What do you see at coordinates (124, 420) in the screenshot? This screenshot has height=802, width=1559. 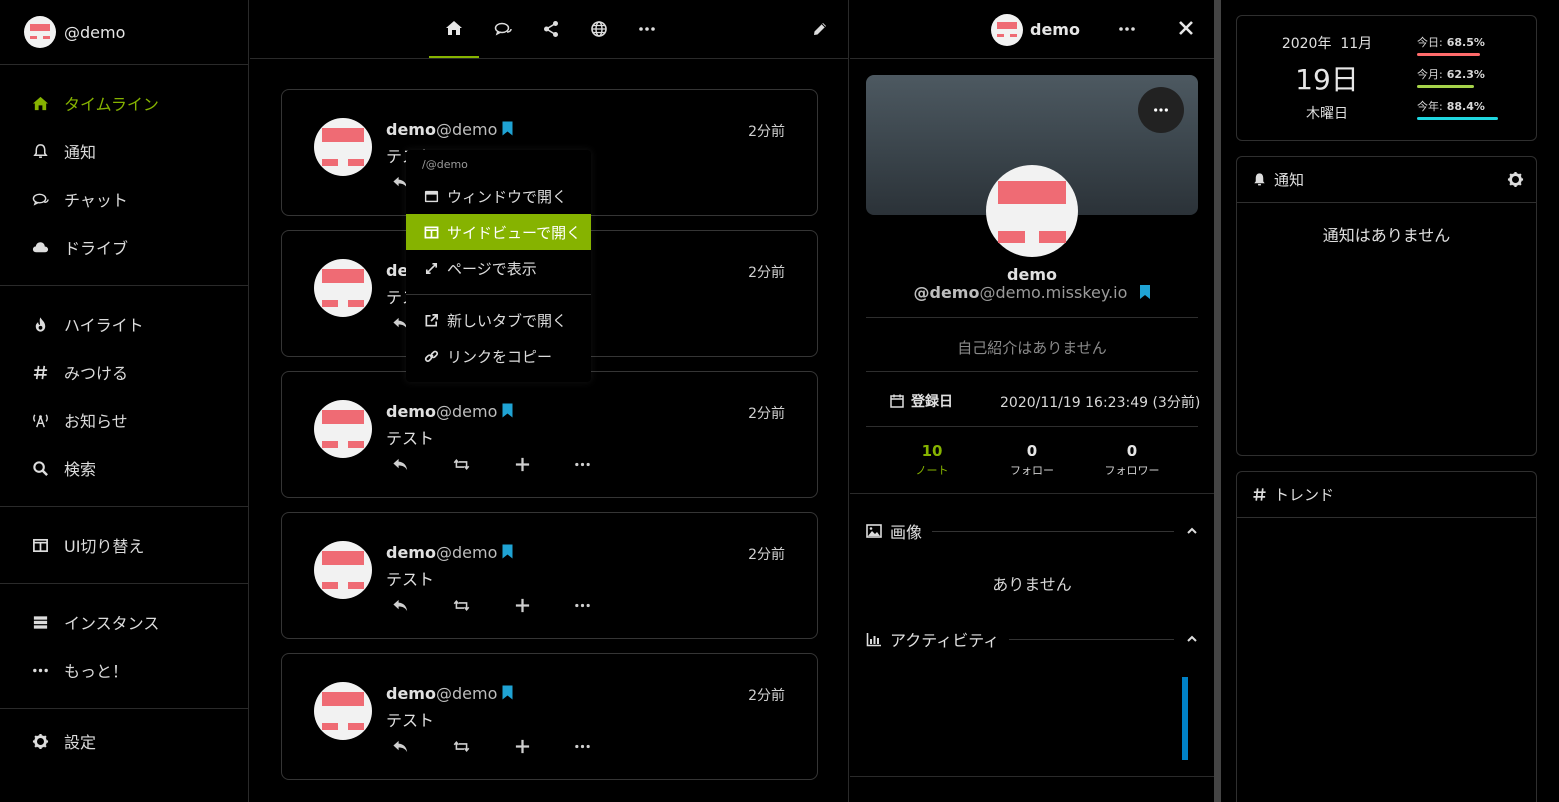 I see `sidebar-item-announcements: お知らせ` at bounding box center [124, 420].